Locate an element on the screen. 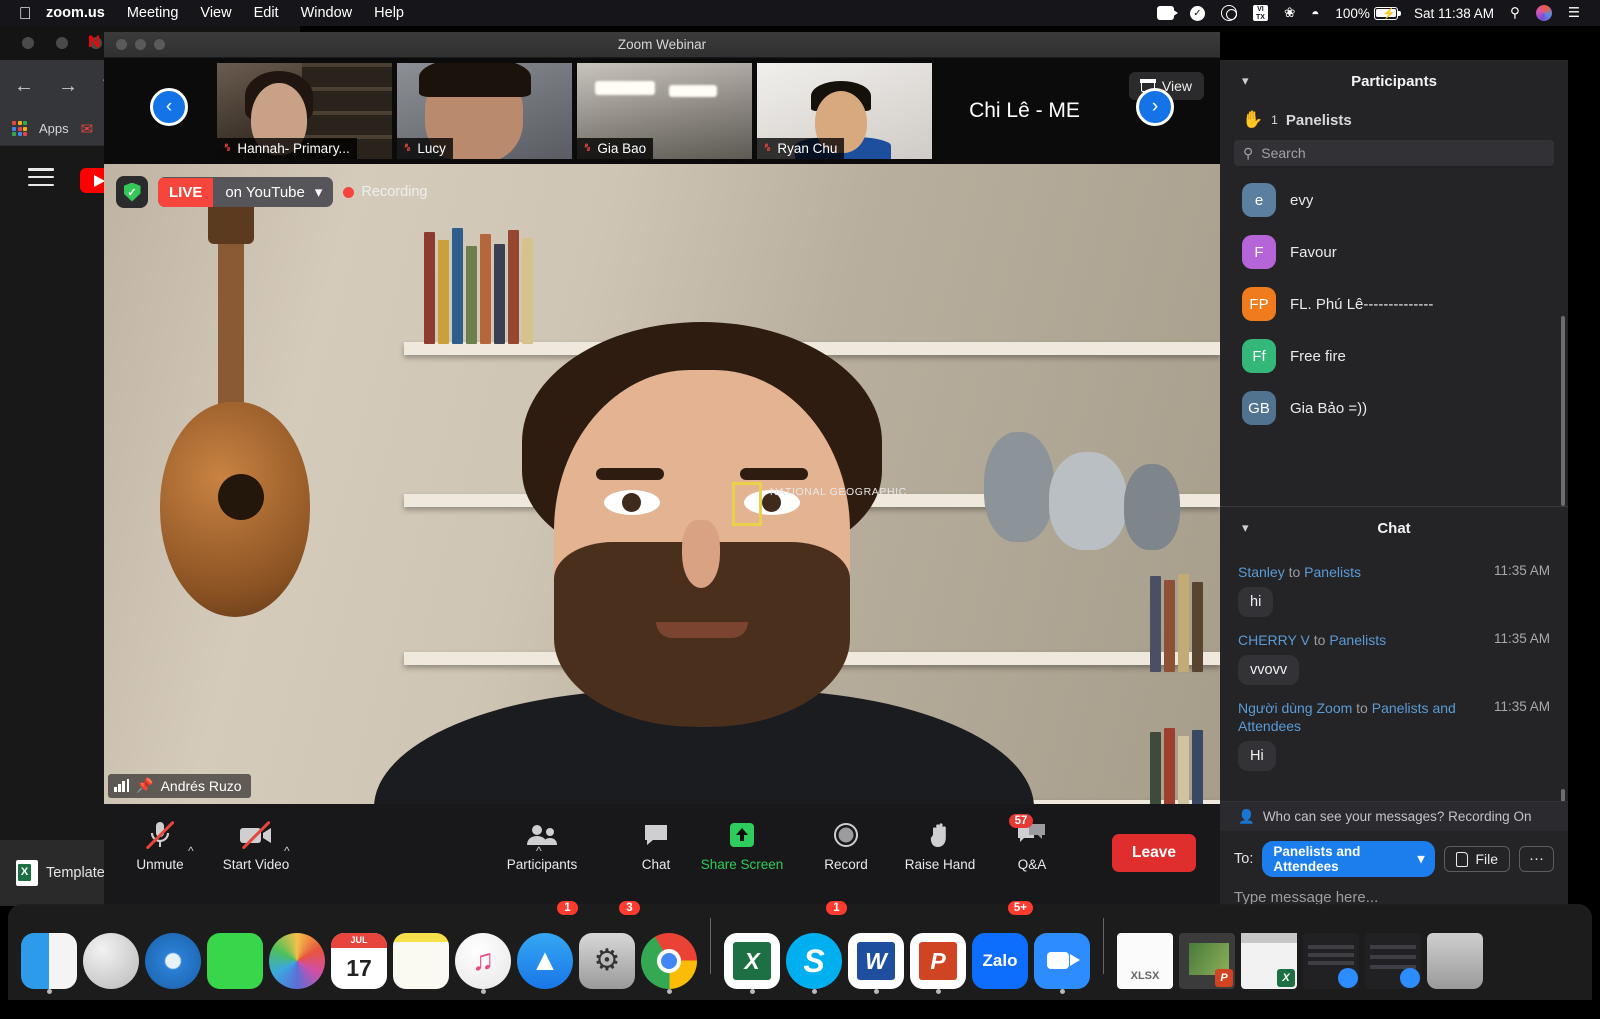  chat-button: Chat is located at coordinates (656, 845).